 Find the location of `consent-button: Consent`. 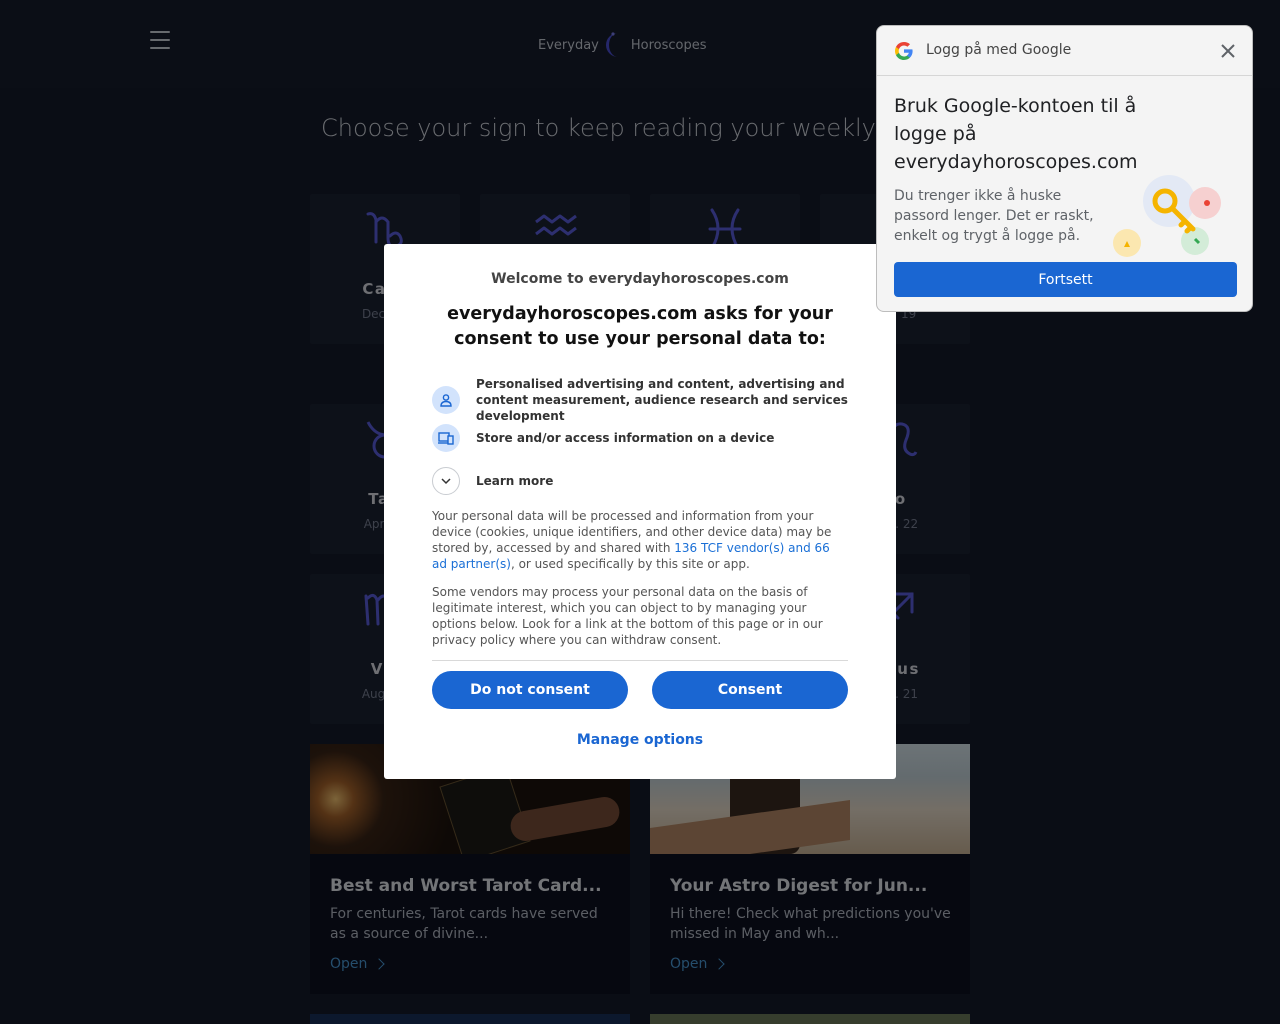

consent-button: Consent is located at coordinates (750, 690).